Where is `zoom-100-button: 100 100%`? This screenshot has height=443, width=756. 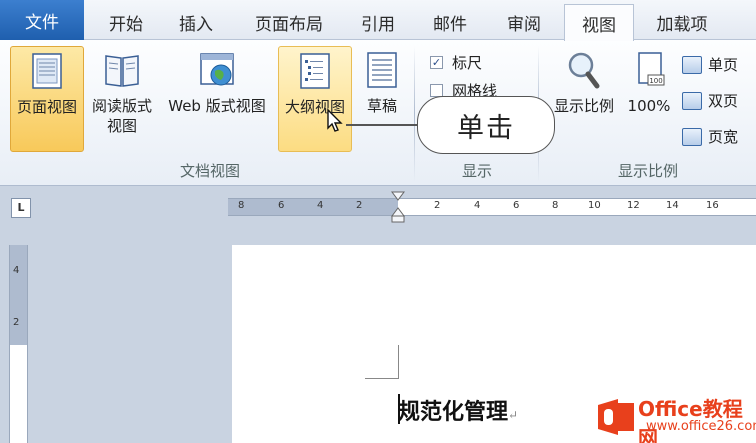 zoom-100-button: 100 100% is located at coordinates (649, 99).